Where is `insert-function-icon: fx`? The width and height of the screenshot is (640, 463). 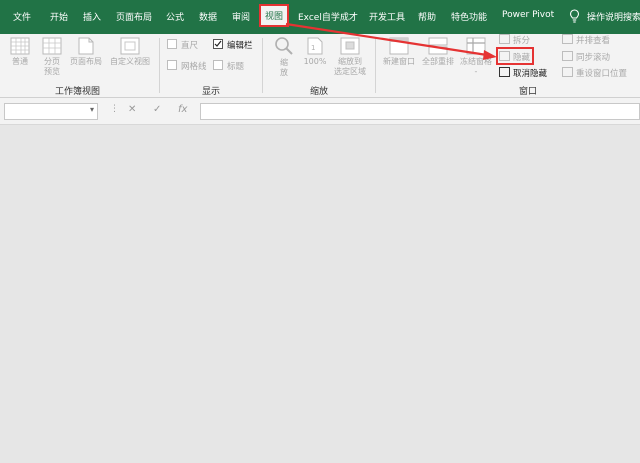
insert-function-icon: fx is located at coordinates (182, 109).